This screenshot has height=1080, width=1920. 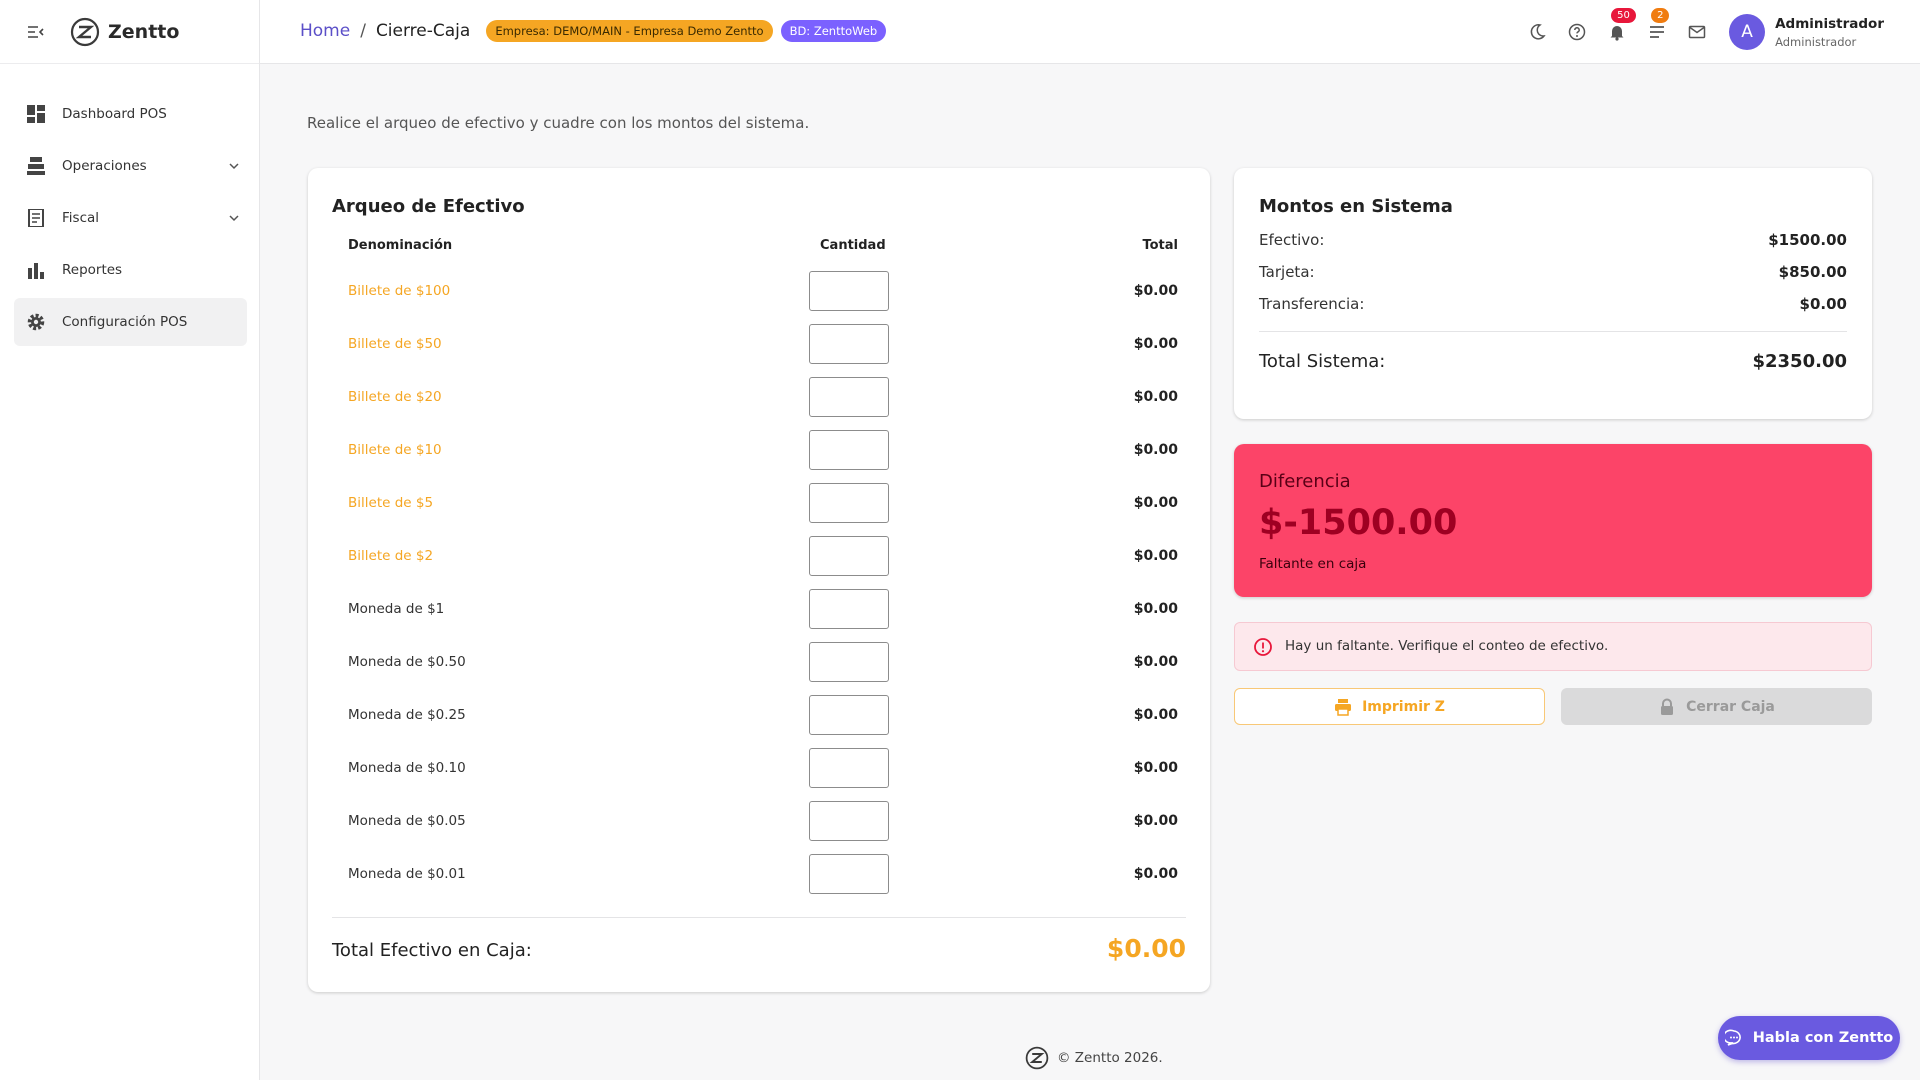 I want to click on sidebar-item-configuracion-pos: Configuración POS, so click(x=130, y=322).